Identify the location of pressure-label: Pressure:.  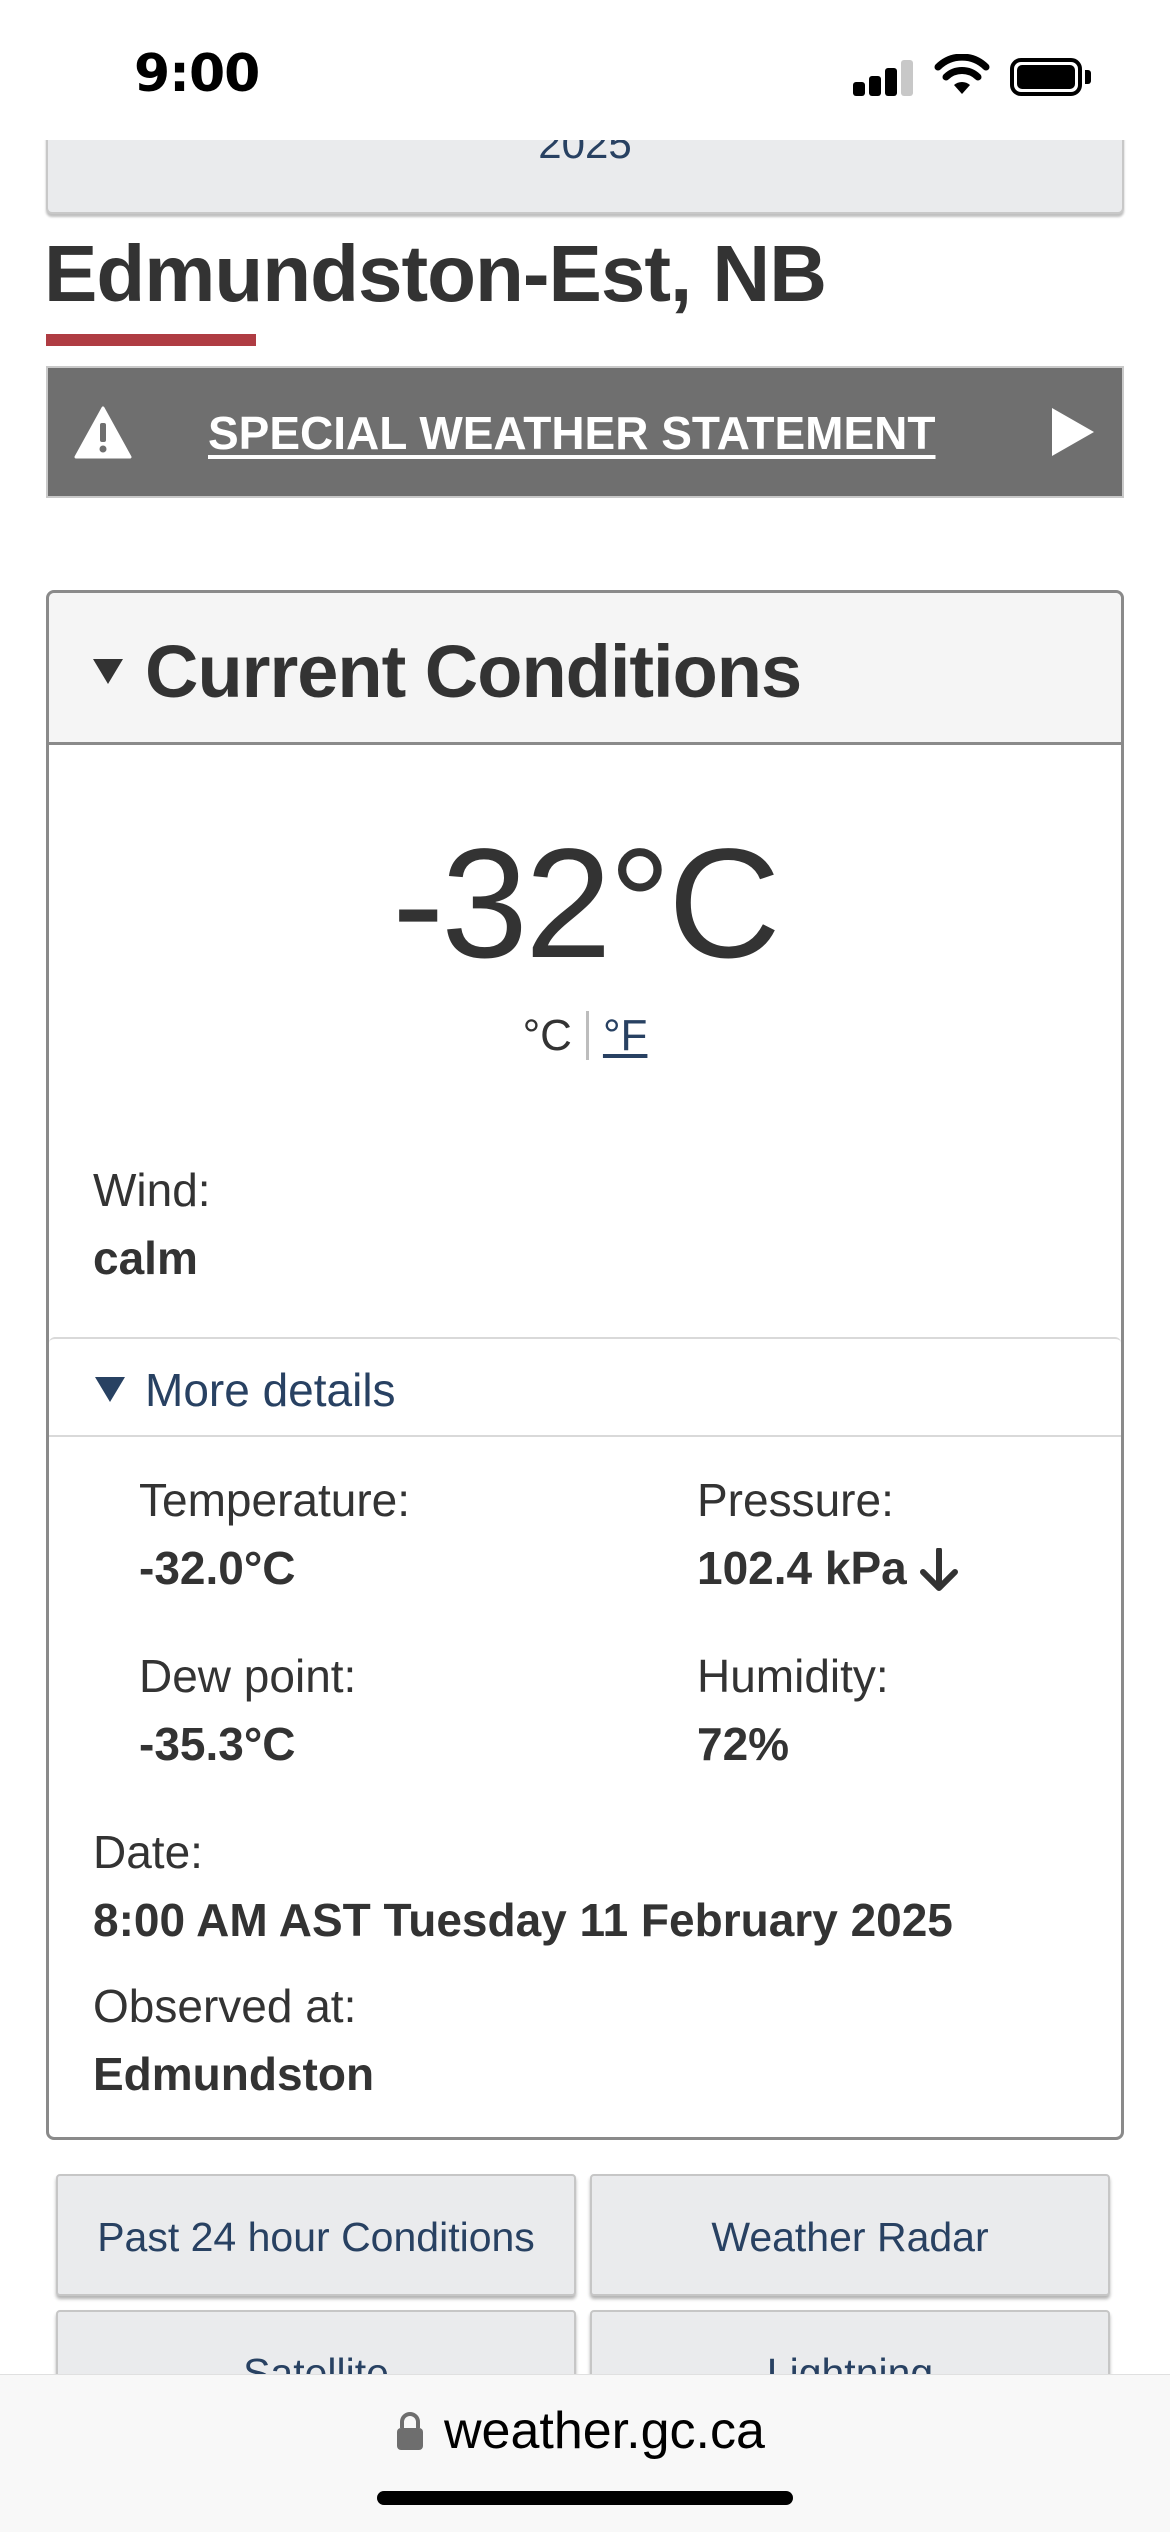
(795, 1500).